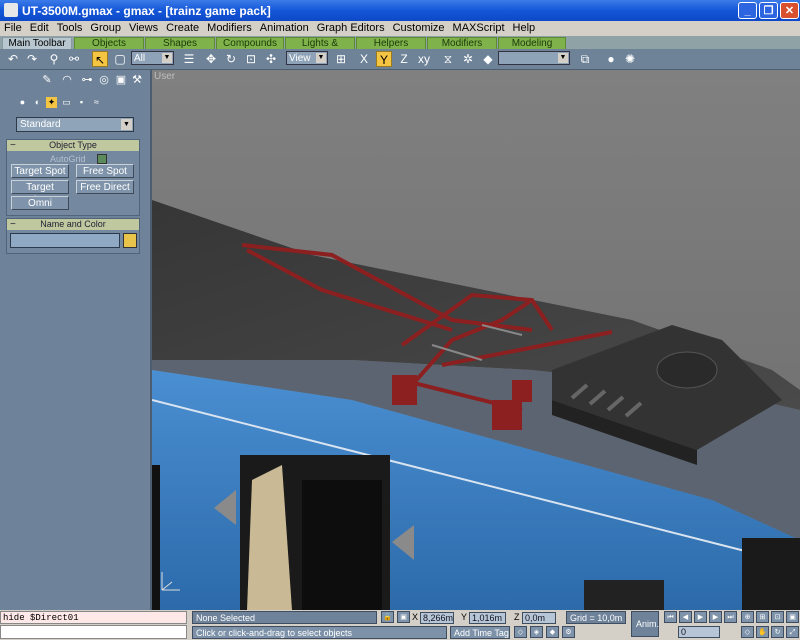 The height and width of the screenshot is (640, 800). Describe the element at coordinates (182, 28) in the screenshot. I see `menu-create: Create` at that location.